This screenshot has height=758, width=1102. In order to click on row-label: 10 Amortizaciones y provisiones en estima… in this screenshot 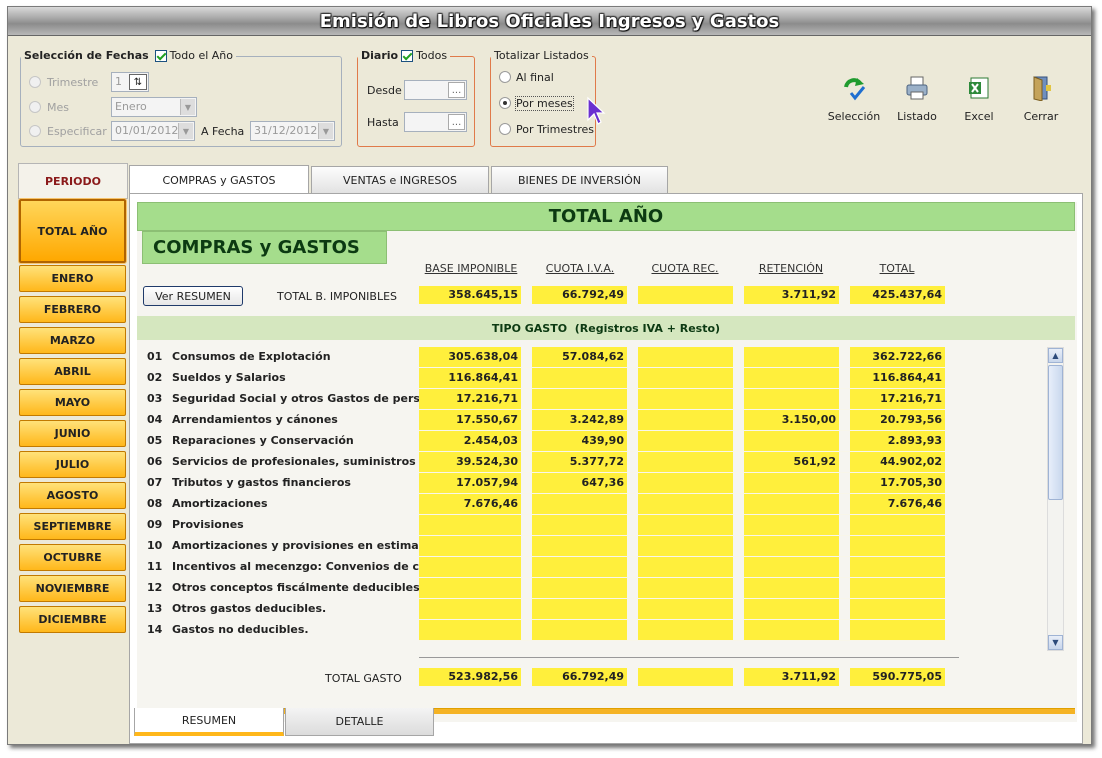, I will do `click(283, 545)`.